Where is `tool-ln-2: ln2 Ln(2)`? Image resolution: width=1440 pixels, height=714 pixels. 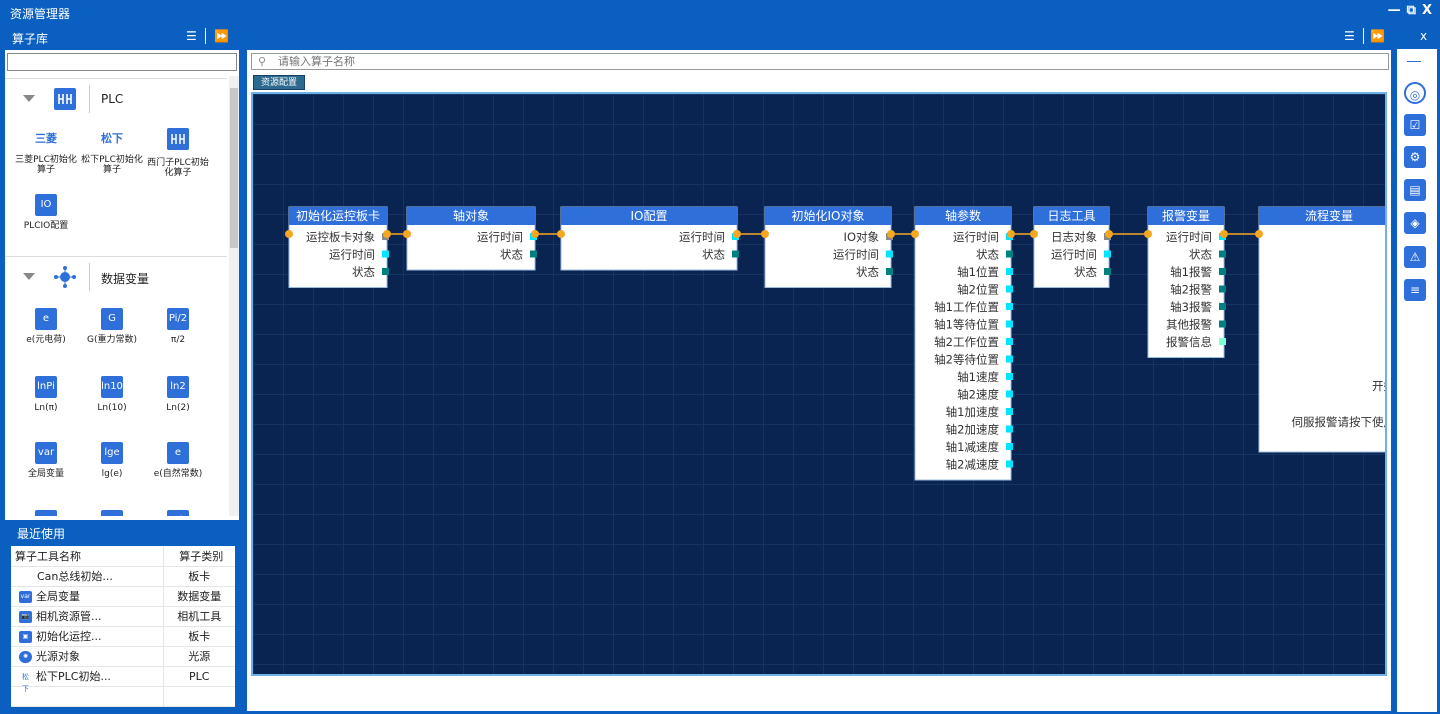 tool-ln-2: ln2 Ln(2) is located at coordinates (178, 394).